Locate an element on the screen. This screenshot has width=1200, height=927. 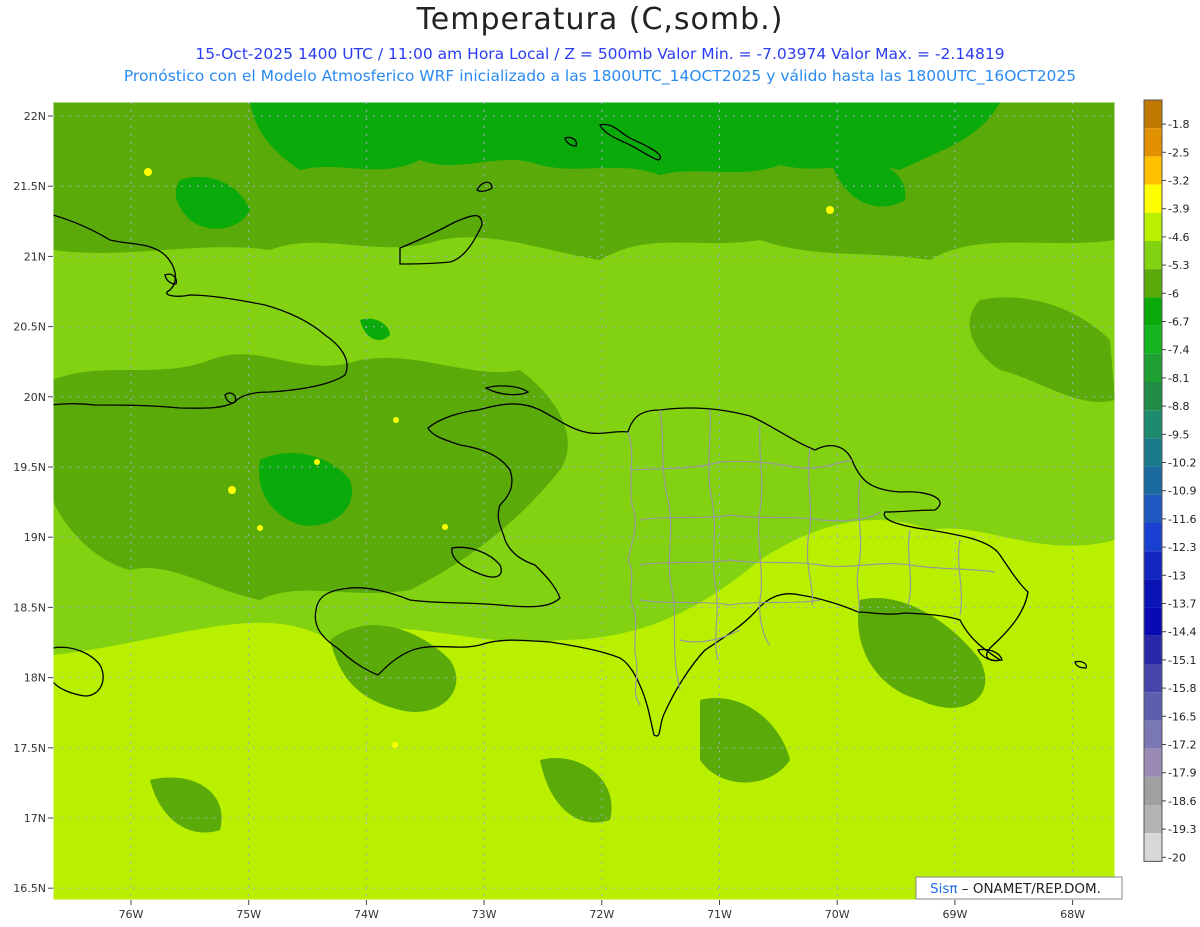
watermark-brand: Sisπ is located at coordinates (943, 889).